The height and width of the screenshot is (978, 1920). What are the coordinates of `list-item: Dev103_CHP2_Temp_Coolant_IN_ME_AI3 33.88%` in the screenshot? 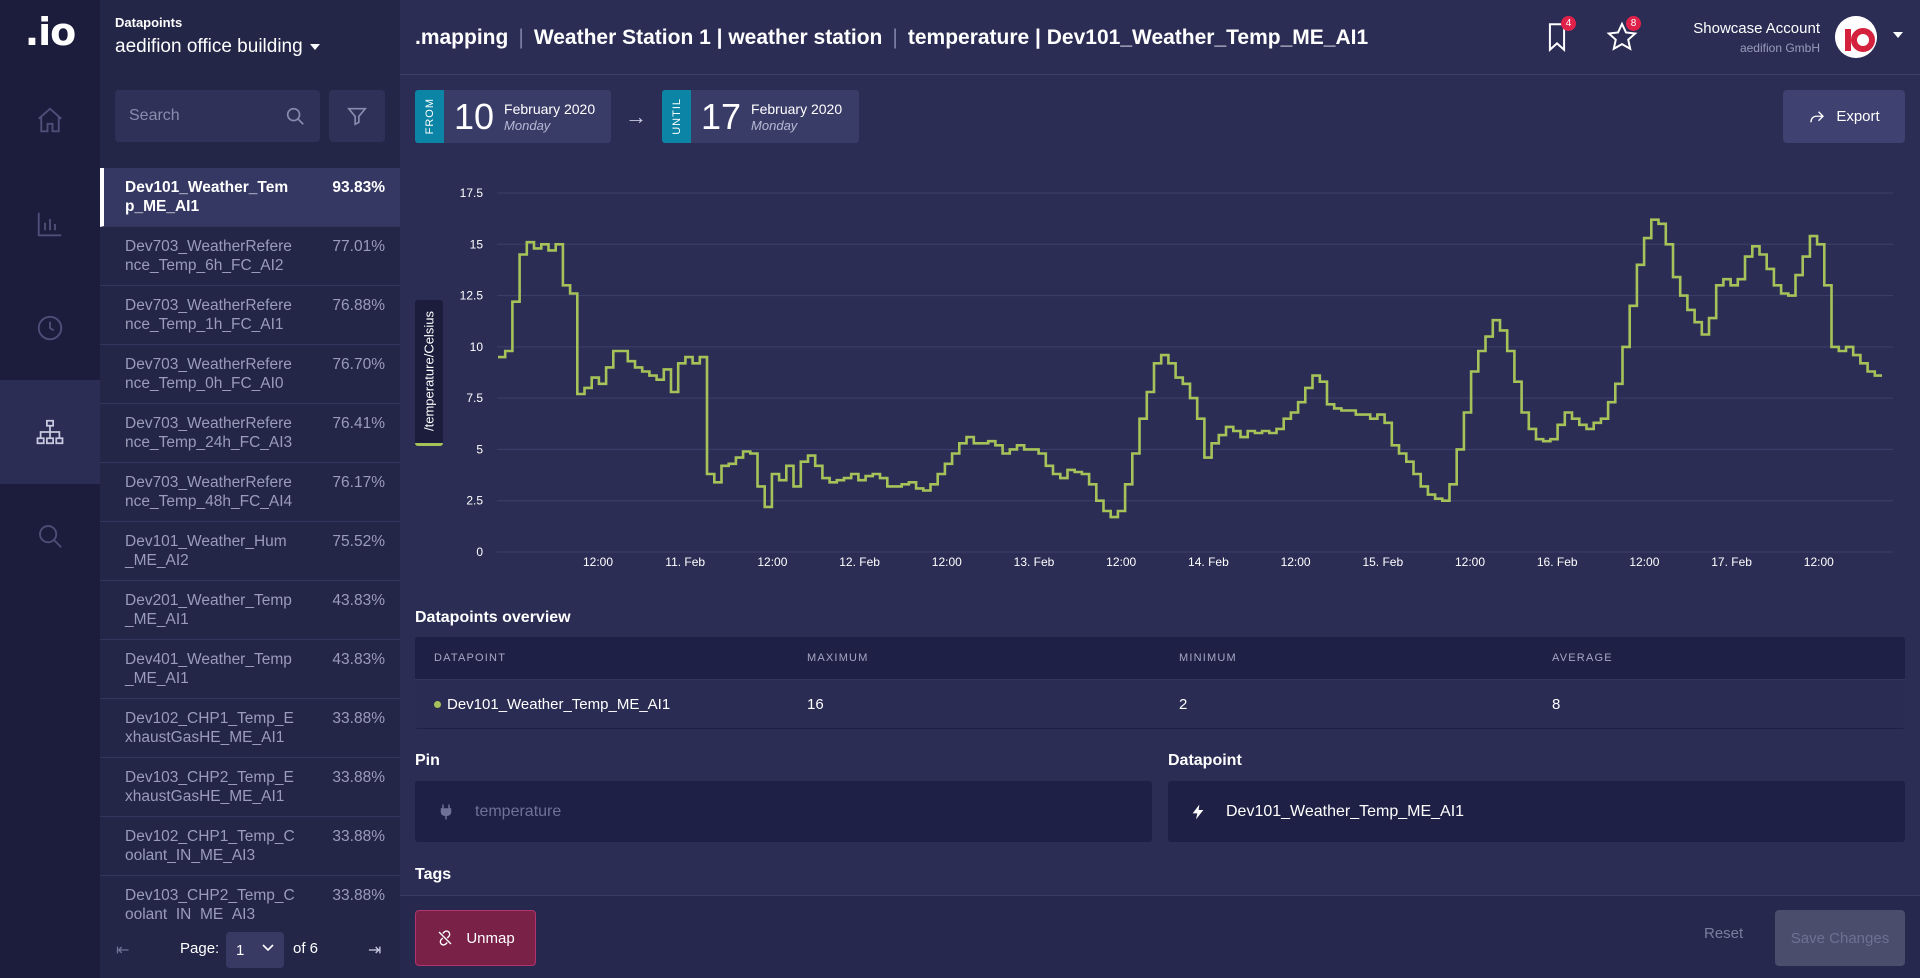 It's located at (250, 898).